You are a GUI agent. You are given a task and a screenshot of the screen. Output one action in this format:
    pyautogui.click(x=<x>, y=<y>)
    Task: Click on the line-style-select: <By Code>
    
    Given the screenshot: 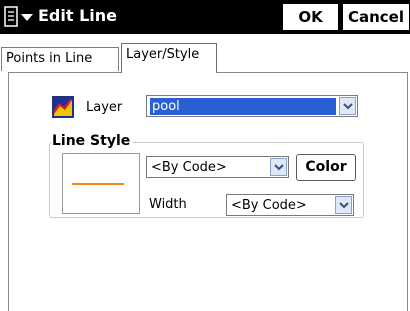 What is the action you would take?
    pyautogui.click(x=217, y=167)
    